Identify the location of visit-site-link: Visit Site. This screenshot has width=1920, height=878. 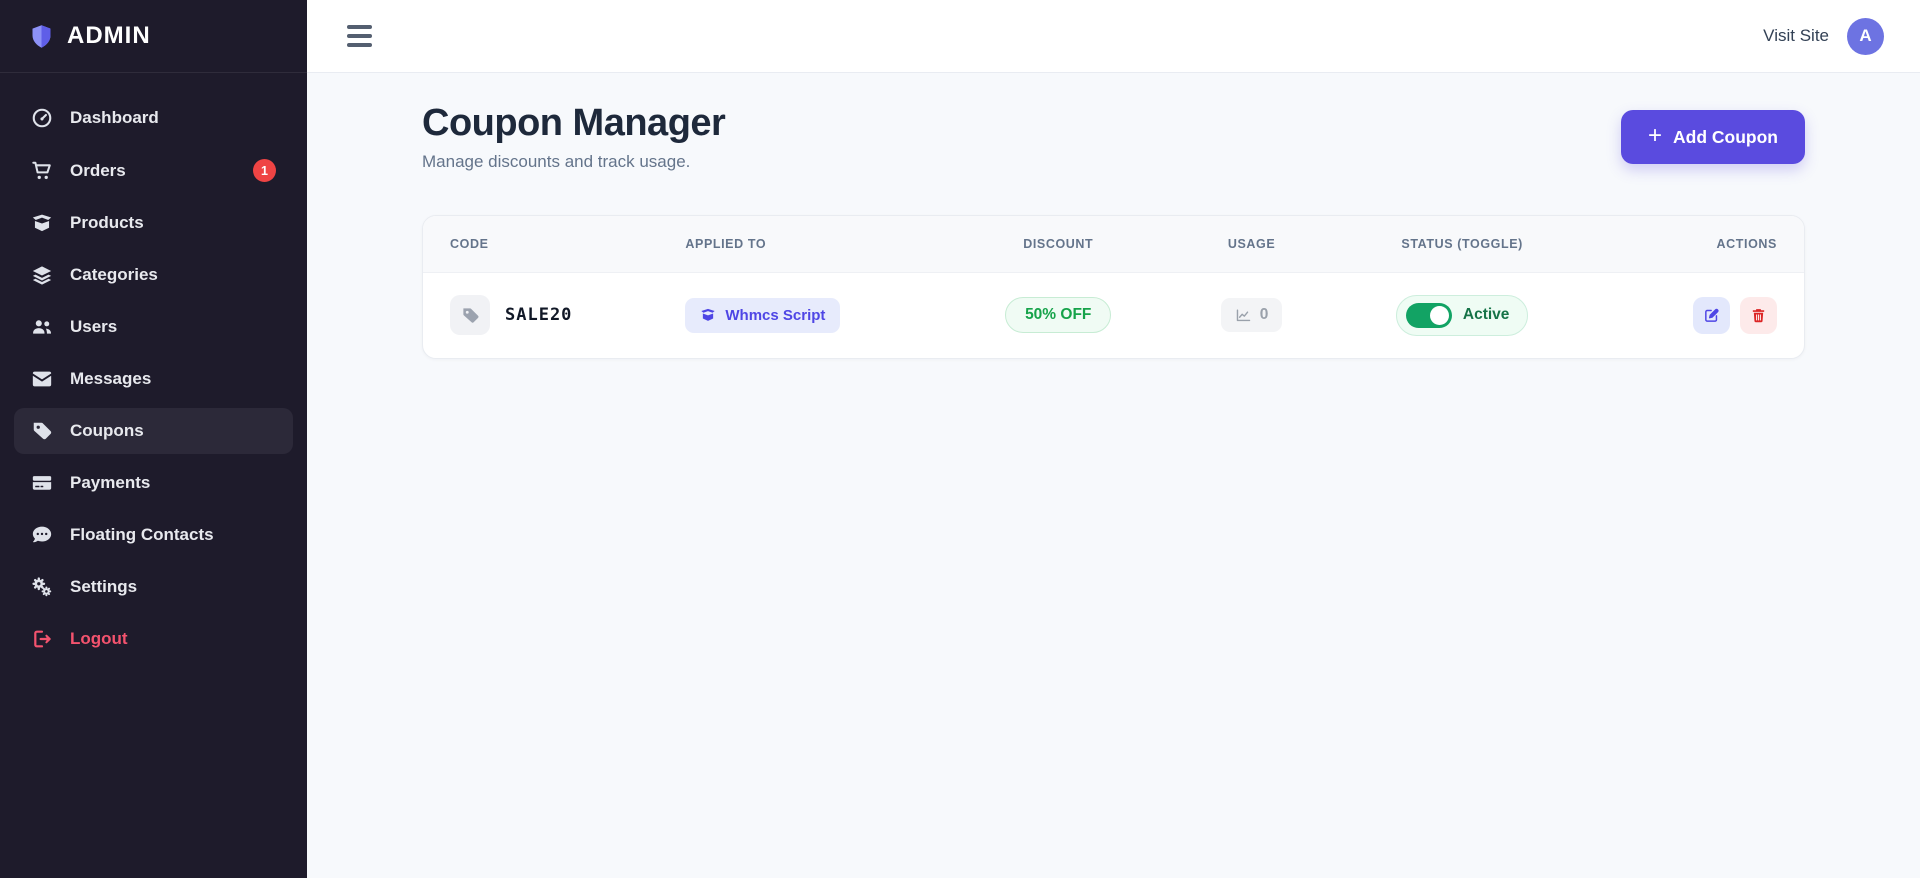
(1796, 36).